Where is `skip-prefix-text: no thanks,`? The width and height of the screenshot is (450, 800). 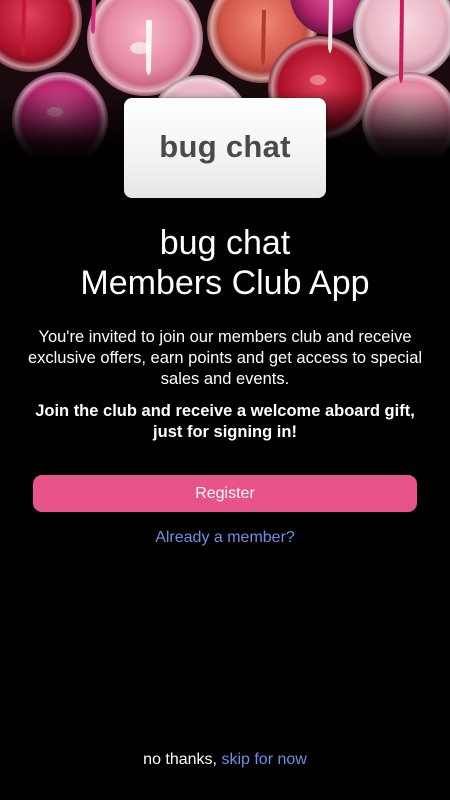 skip-prefix-text: no thanks, is located at coordinates (182, 759).